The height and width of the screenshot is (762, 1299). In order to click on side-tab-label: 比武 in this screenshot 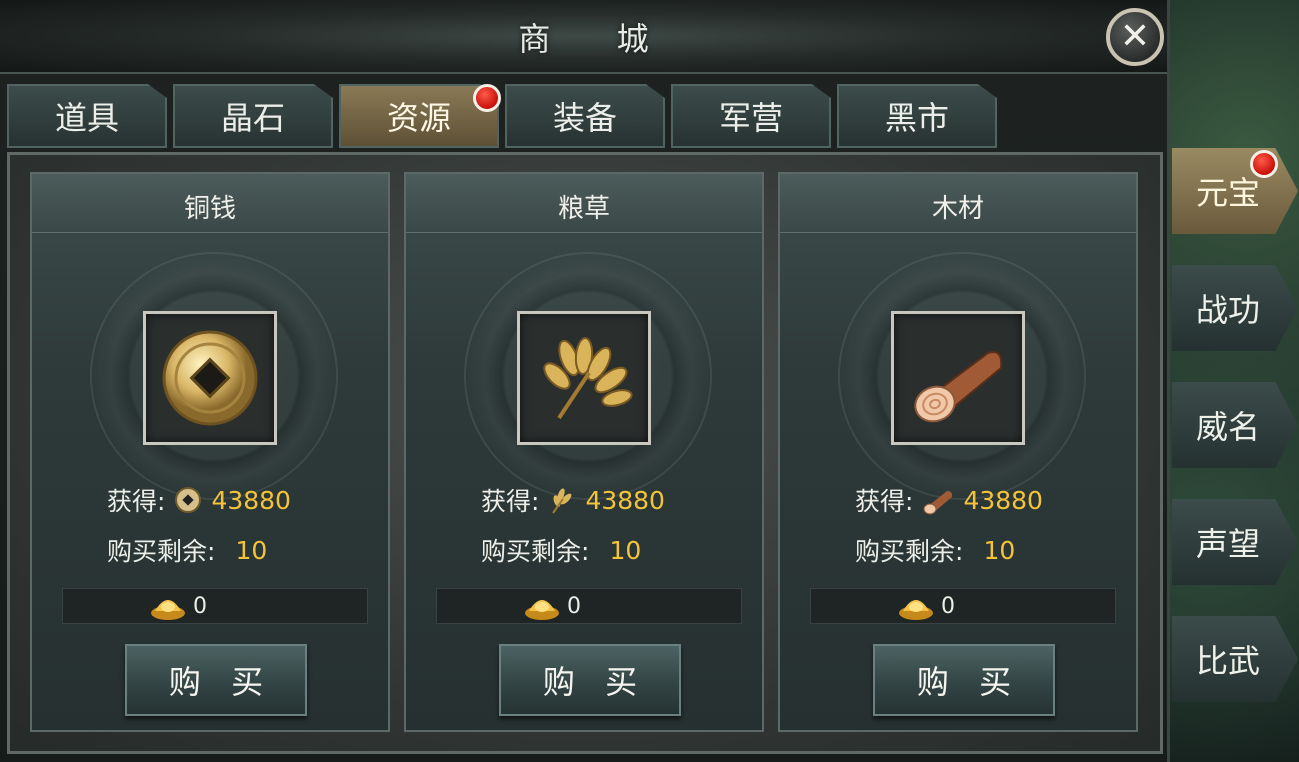, I will do `click(1228, 661)`.